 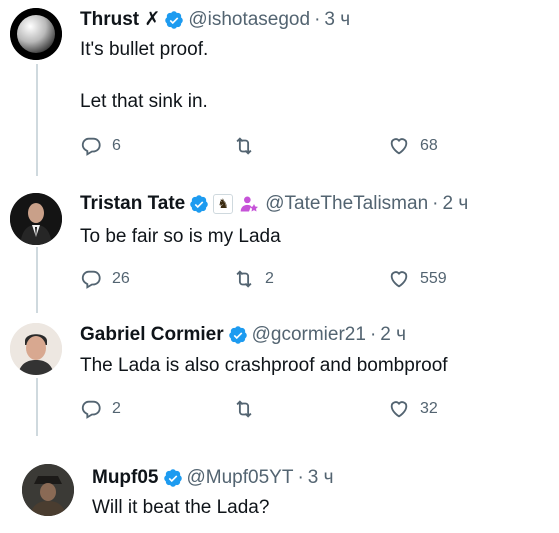 What do you see at coordinates (152, 335) in the screenshot?
I see `author-name: Gabriel Cormier` at bounding box center [152, 335].